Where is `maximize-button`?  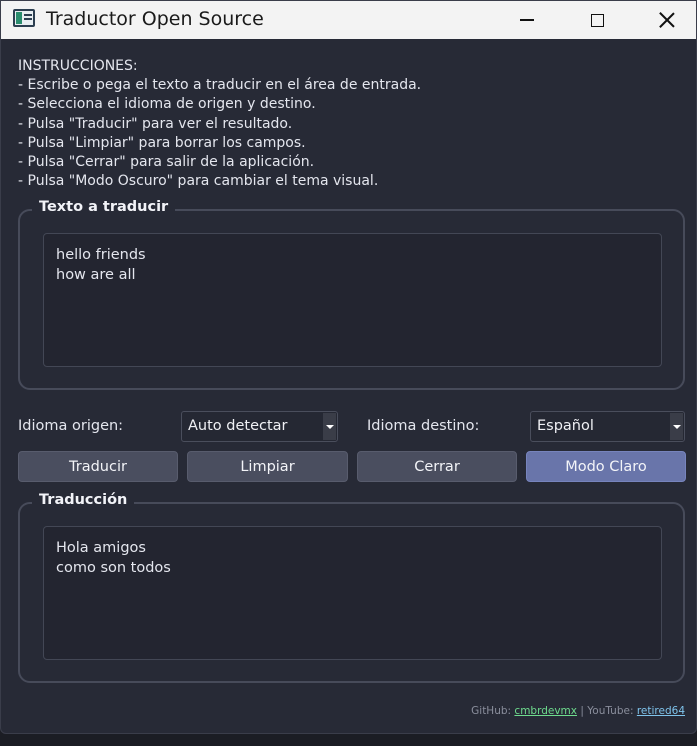
maximize-button is located at coordinates (597, 20).